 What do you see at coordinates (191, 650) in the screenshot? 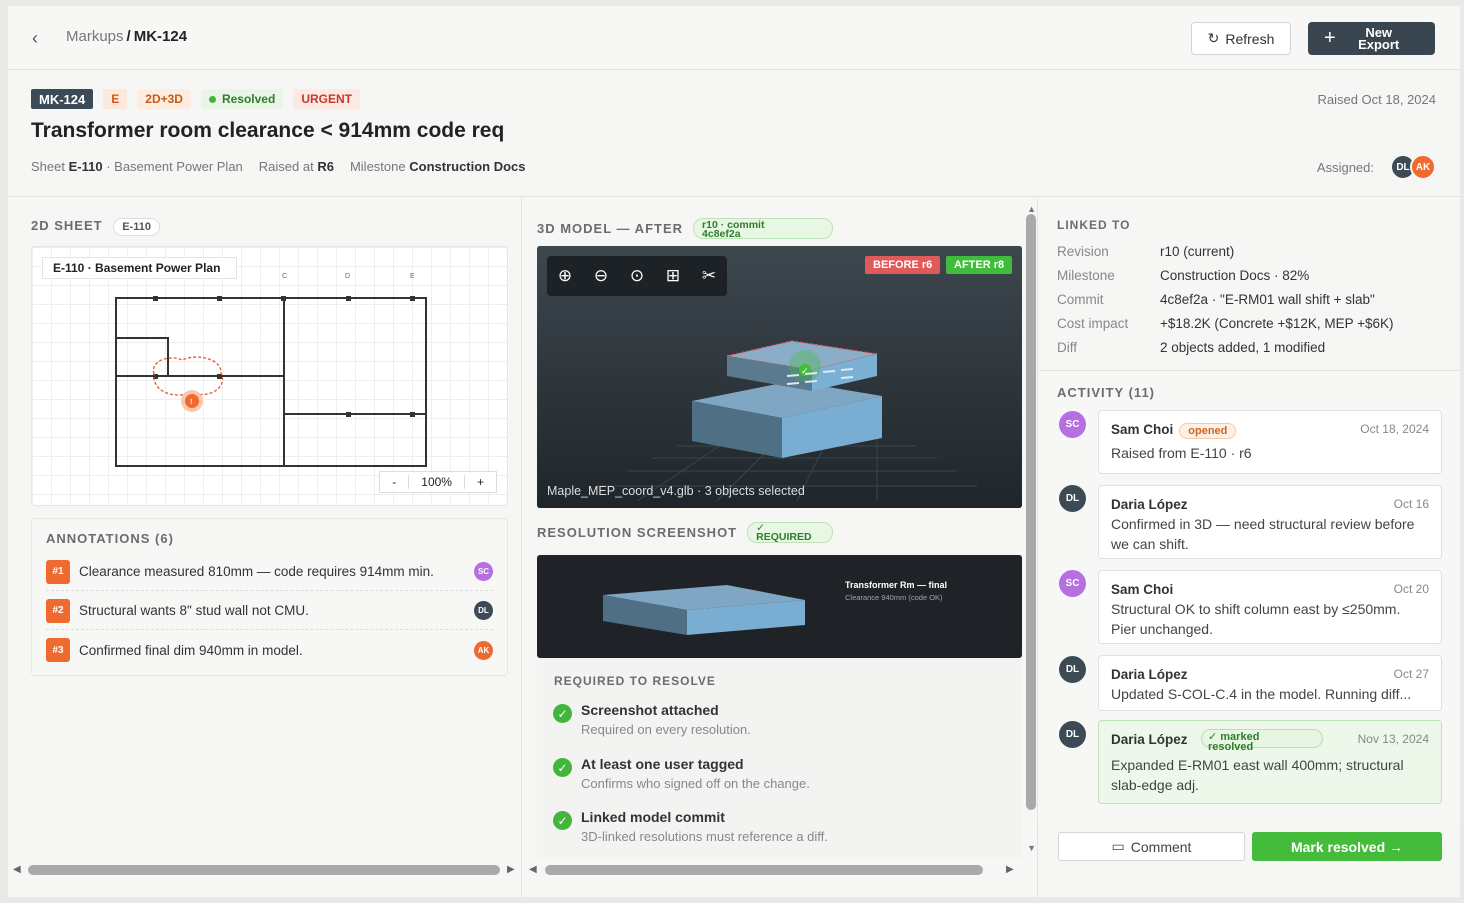
I see `annotation-text: Confirmed final dim 940mm in model.` at bounding box center [191, 650].